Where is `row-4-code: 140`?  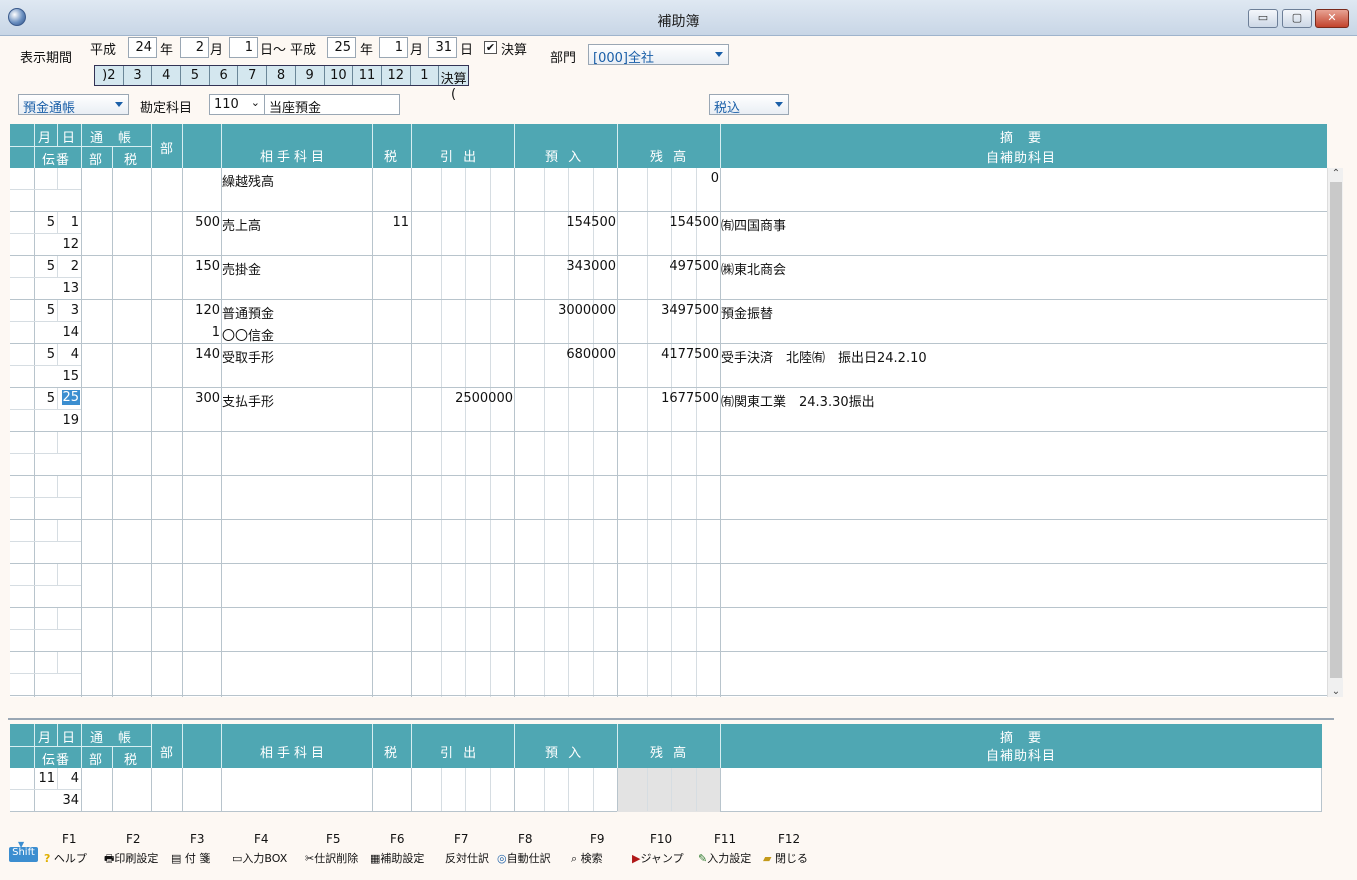 row-4-code: 140 is located at coordinates (202, 354).